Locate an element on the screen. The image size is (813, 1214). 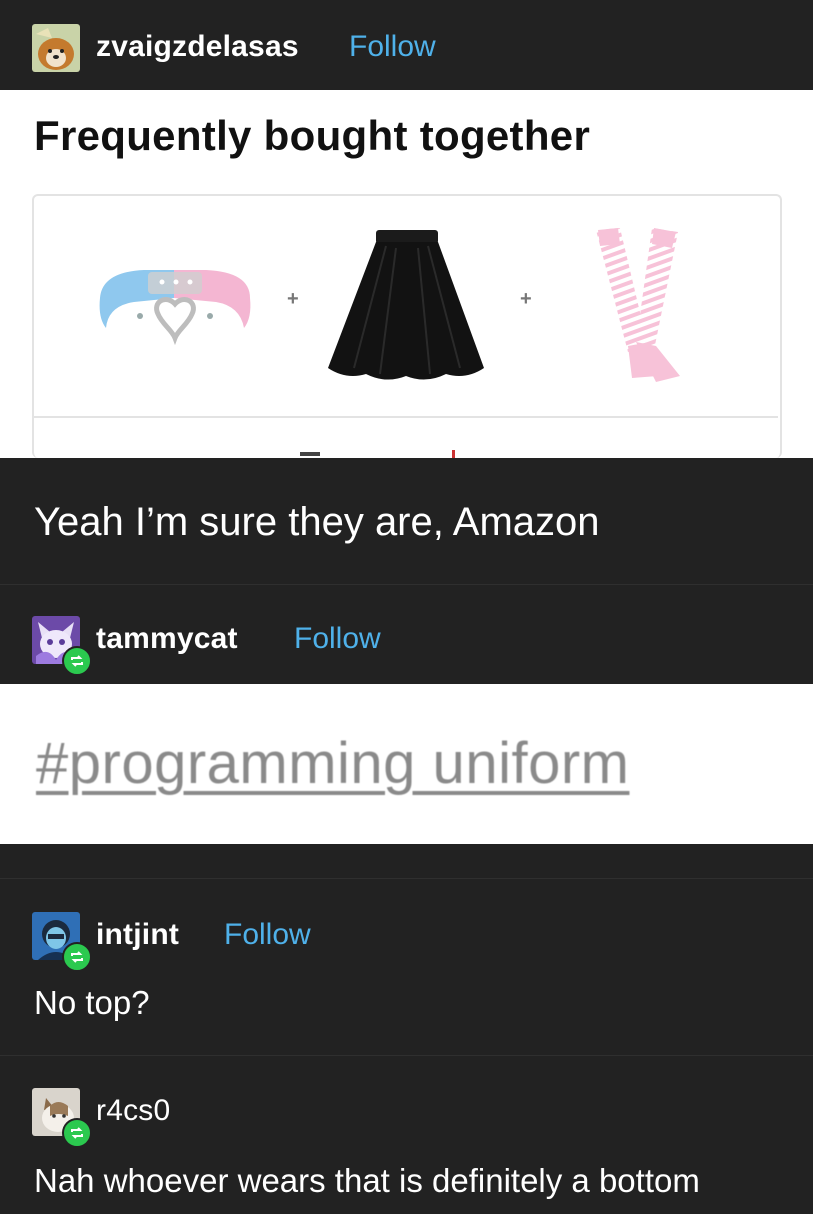
dog-avatar-icon is located at coordinates (56, 48).